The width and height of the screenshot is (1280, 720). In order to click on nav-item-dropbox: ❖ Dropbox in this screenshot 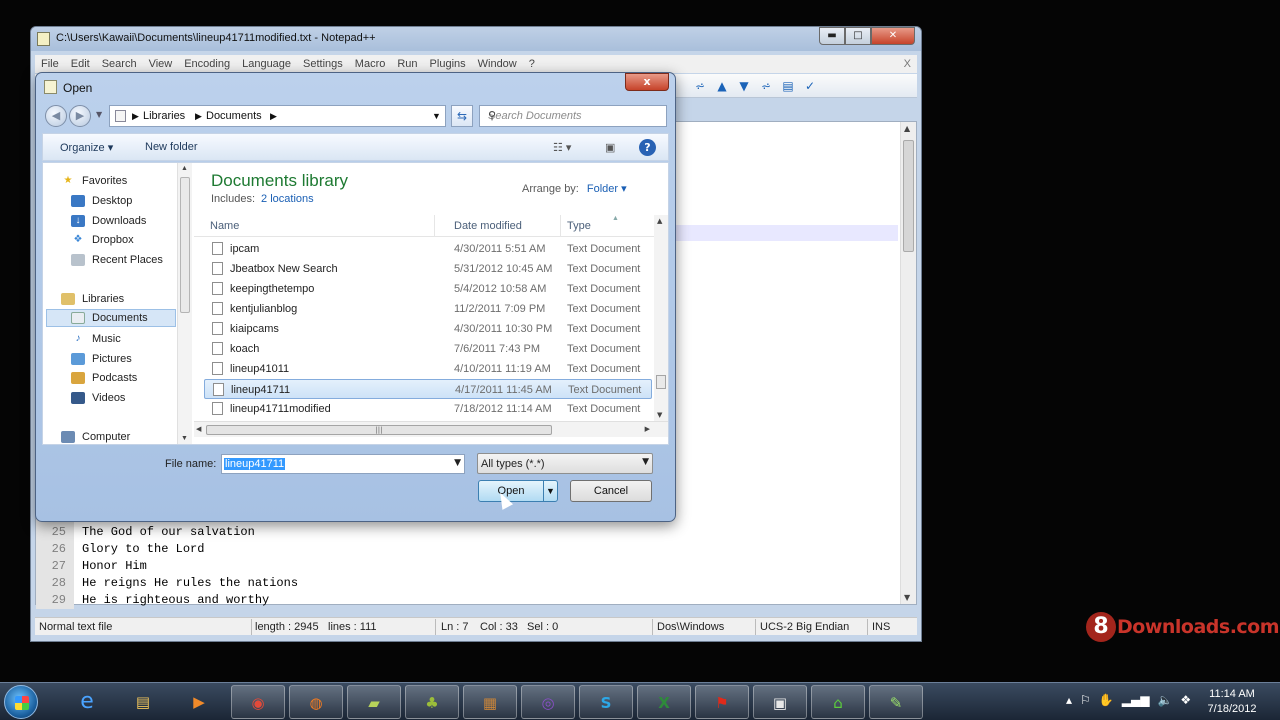, I will do `click(102, 240)`.